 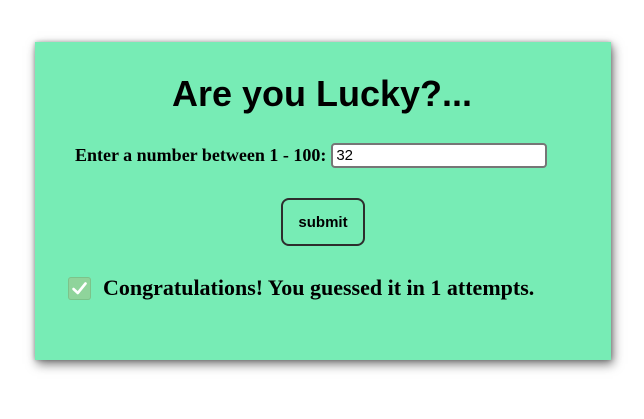 I want to click on guess-prompt-label: Enter a number between 1 - 100:, so click(x=201, y=154).